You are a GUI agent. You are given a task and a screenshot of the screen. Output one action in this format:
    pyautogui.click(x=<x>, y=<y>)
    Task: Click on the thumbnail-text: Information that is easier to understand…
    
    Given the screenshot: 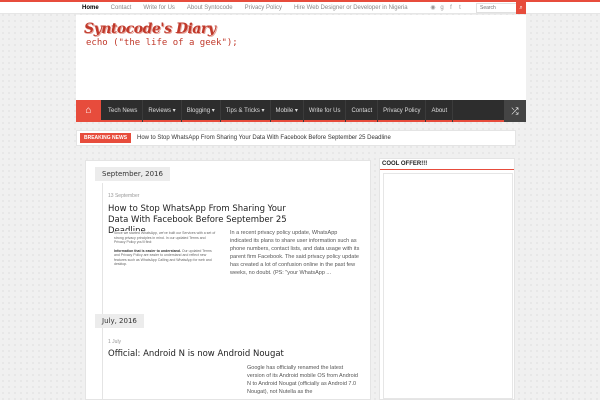 What is the action you would take?
    pyautogui.click(x=165, y=258)
    